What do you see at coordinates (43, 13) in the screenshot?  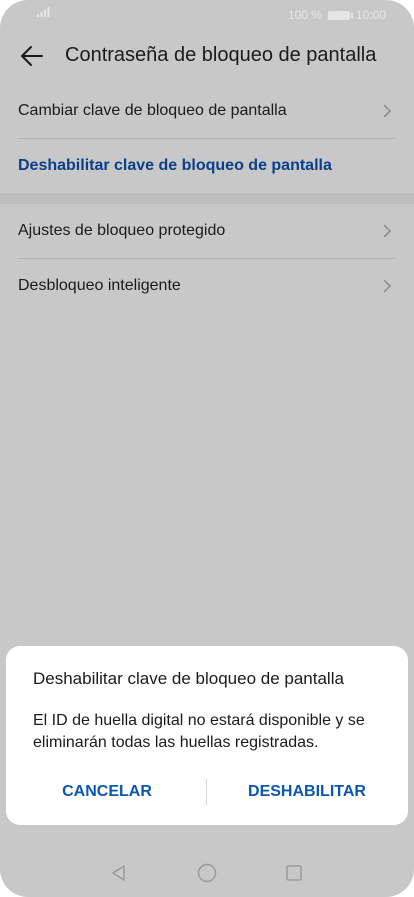 I see `signal-icon` at bounding box center [43, 13].